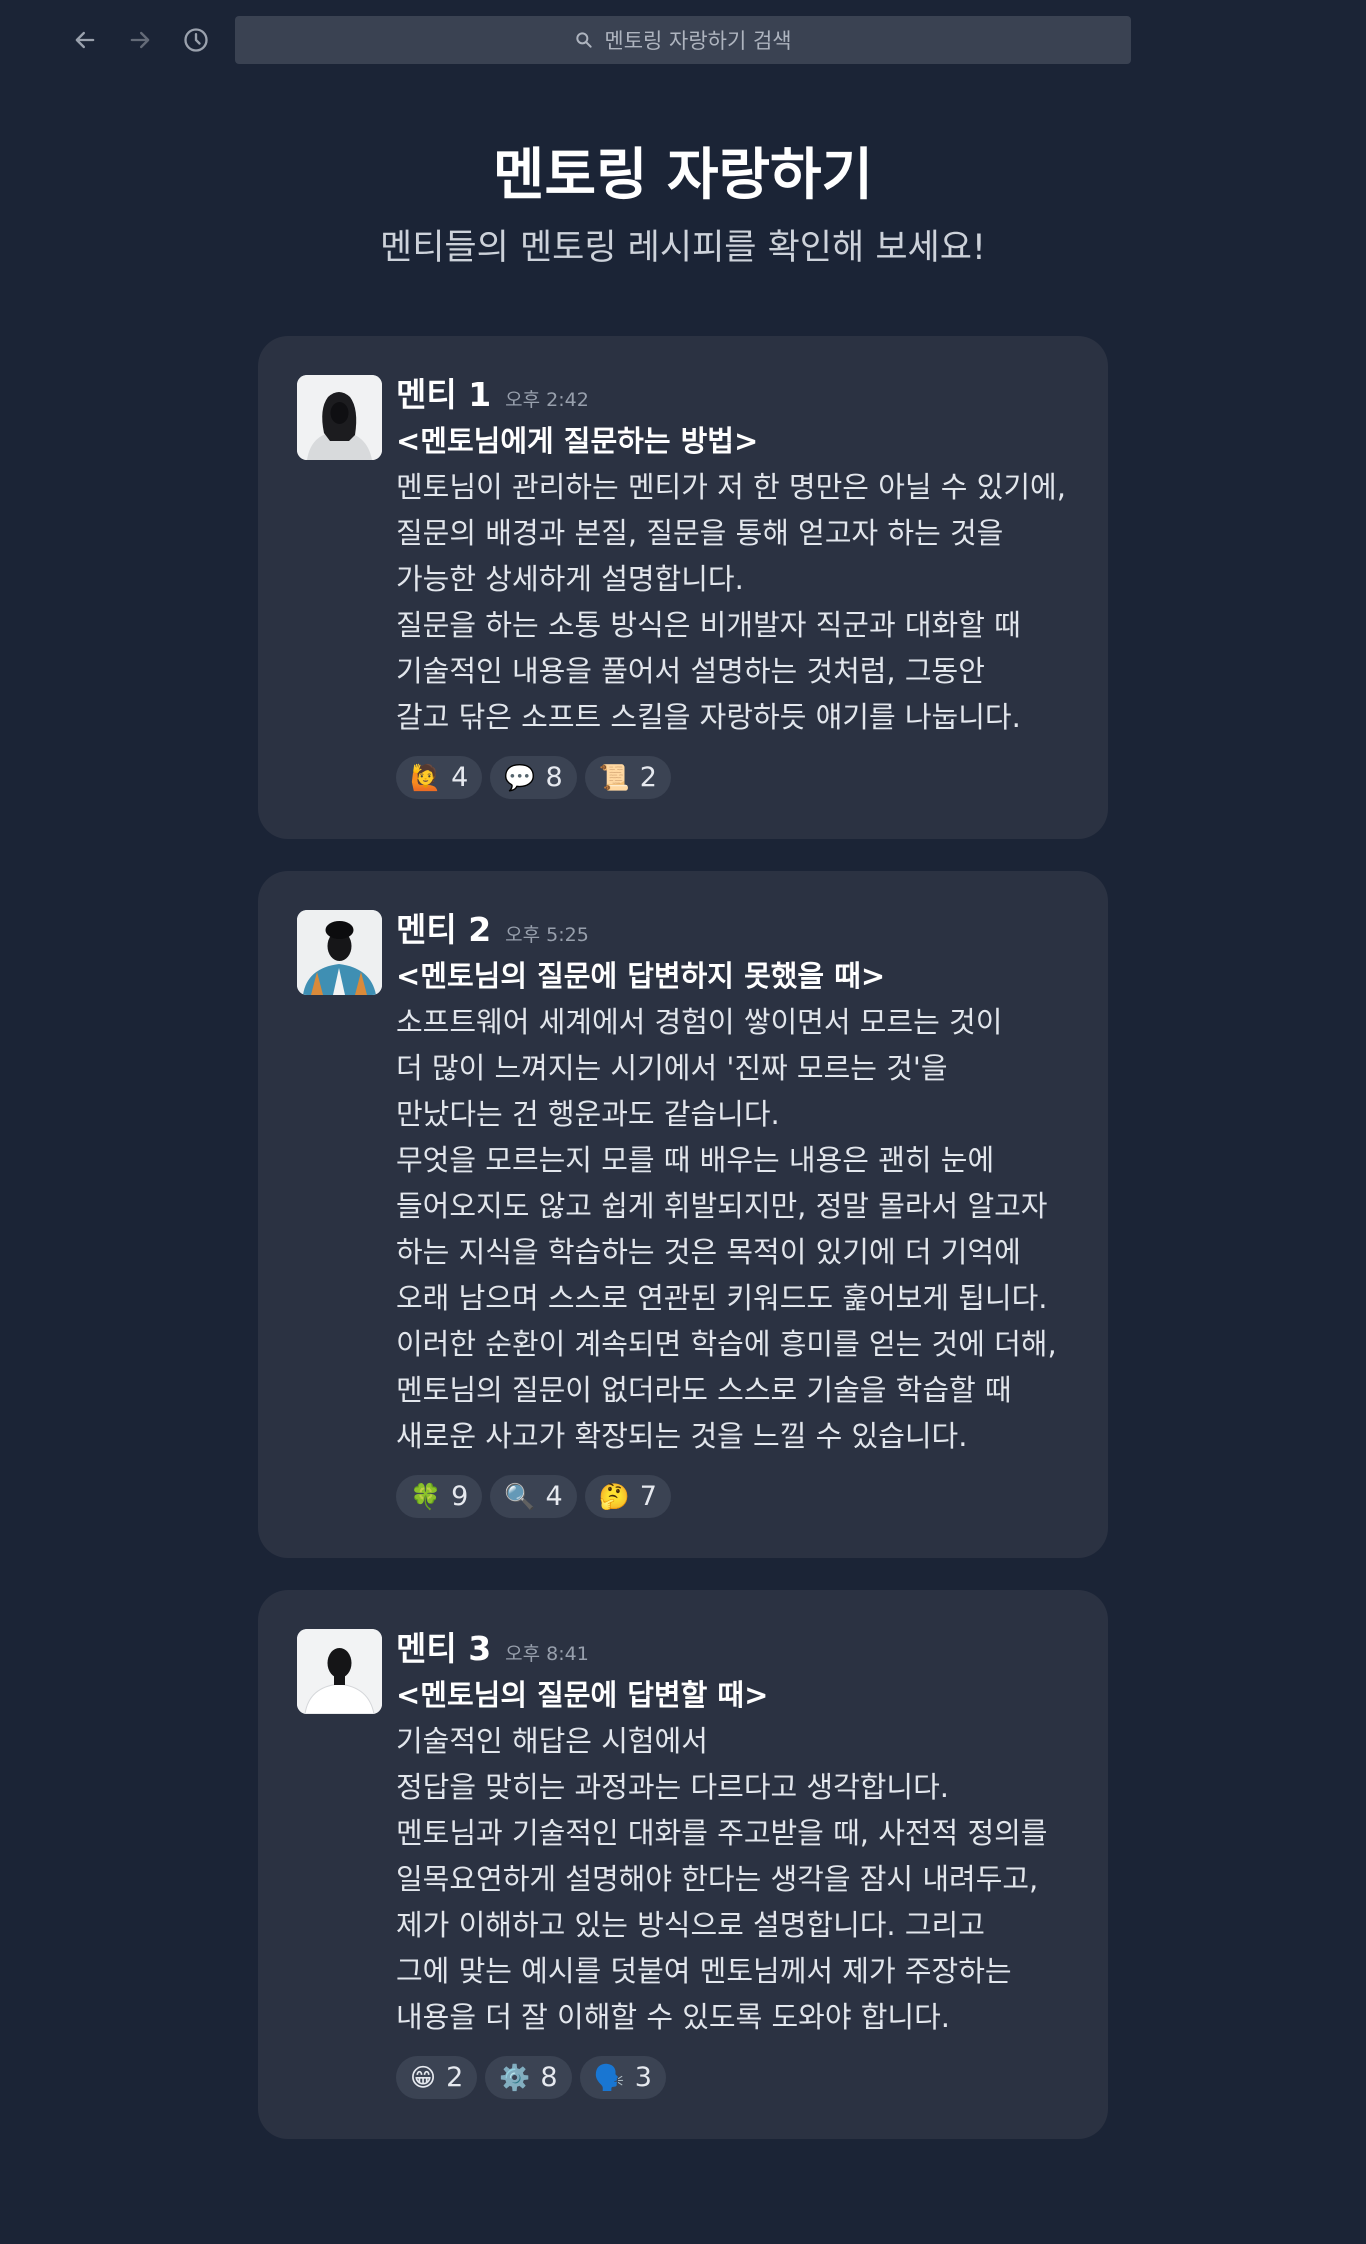  What do you see at coordinates (722, 1298) in the screenshot?
I see `body-line: 오래 남으며 스스로 연관된 키워드도 훑어보게 됩니다.` at bounding box center [722, 1298].